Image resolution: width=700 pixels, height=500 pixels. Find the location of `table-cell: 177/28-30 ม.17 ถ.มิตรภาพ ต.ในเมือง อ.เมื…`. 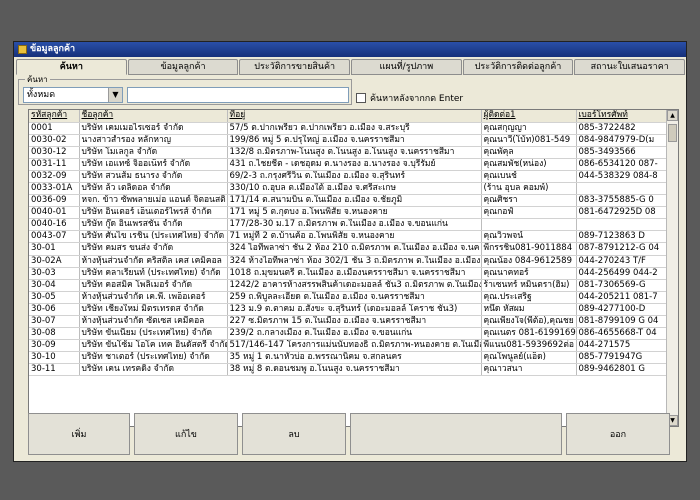

table-cell: 177/28-30 ม.17 ถ.มิตรภาพ ต.ในเมือง อ.เมื… is located at coordinates (354, 225).